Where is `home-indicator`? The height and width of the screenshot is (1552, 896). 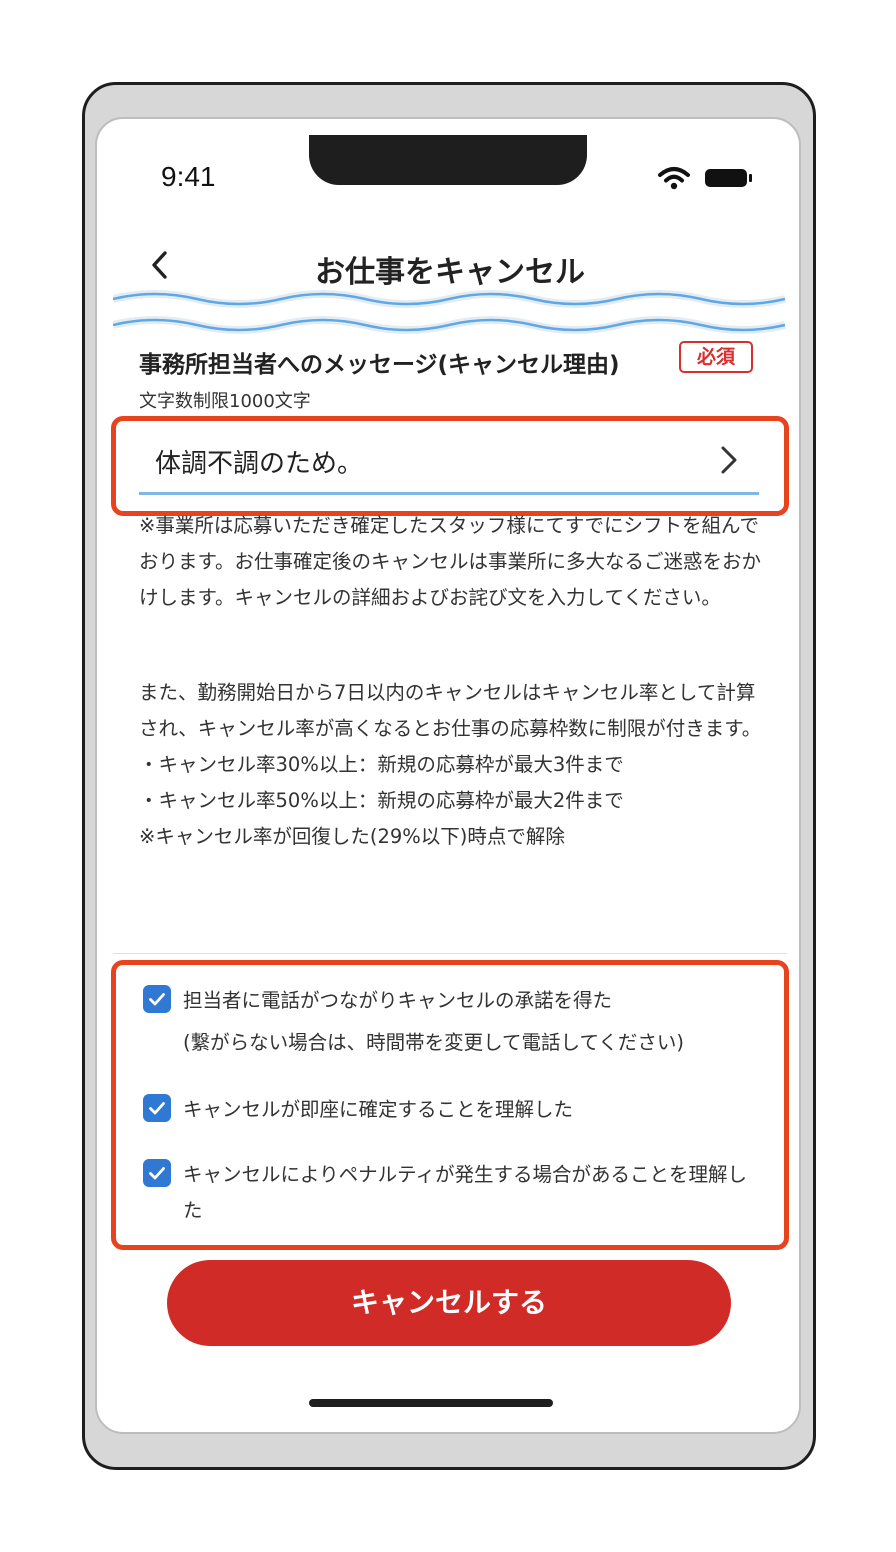
home-indicator is located at coordinates (431, 1403).